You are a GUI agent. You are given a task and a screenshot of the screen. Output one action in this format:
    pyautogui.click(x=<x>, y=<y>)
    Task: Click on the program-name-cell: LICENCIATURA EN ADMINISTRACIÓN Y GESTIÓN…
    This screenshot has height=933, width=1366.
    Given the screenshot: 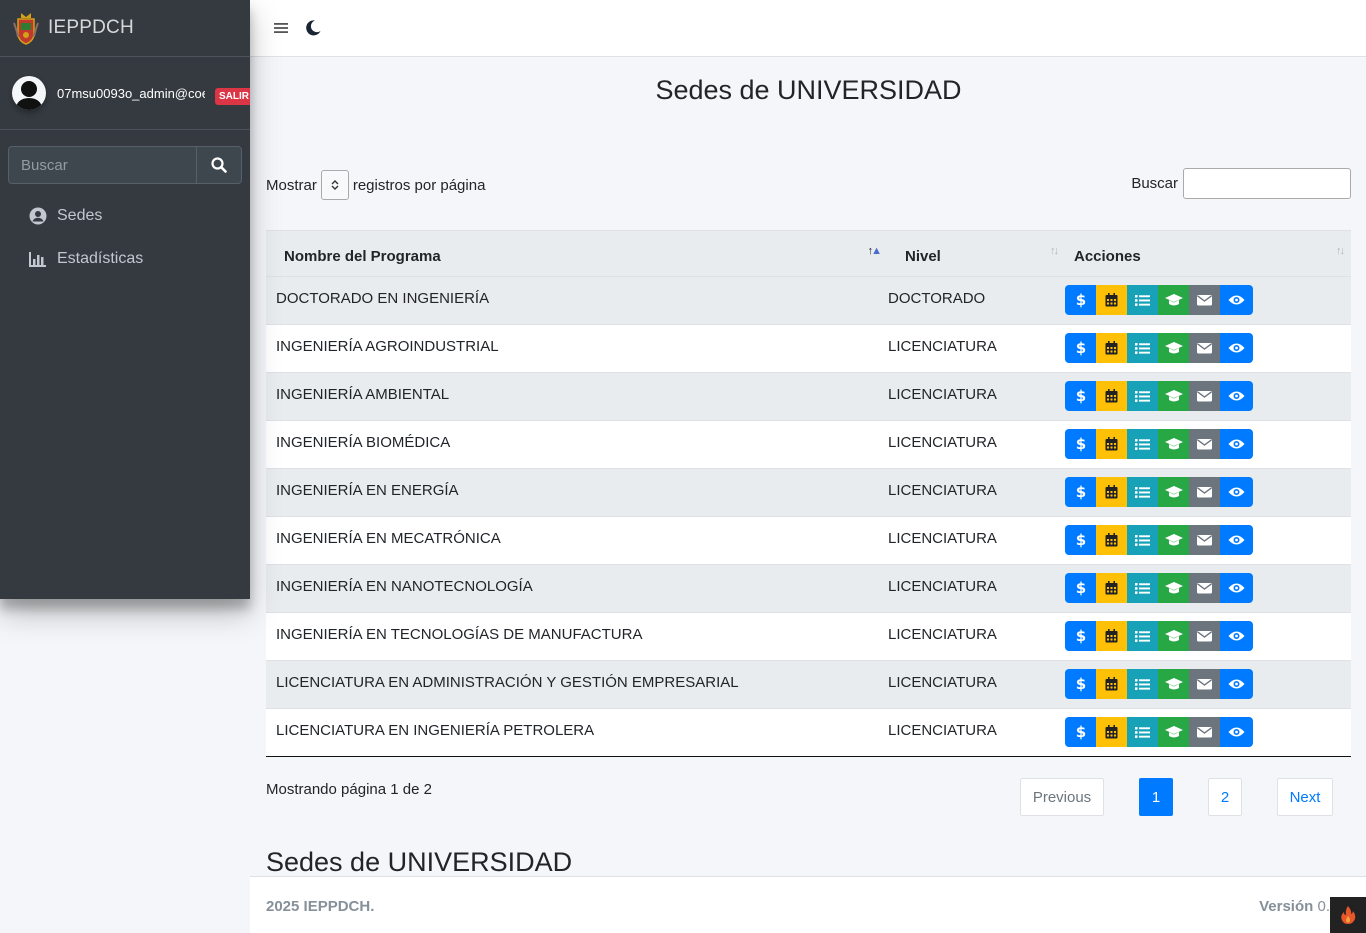 What is the action you would take?
    pyautogui.click(x=507, y=682)
    